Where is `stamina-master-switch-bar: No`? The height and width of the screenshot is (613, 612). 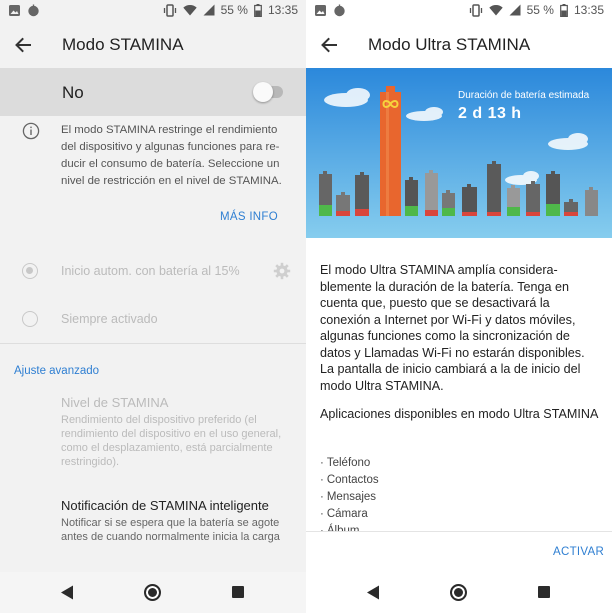
stamina-master-switch-bar: No is located at coordinates (153, 92).